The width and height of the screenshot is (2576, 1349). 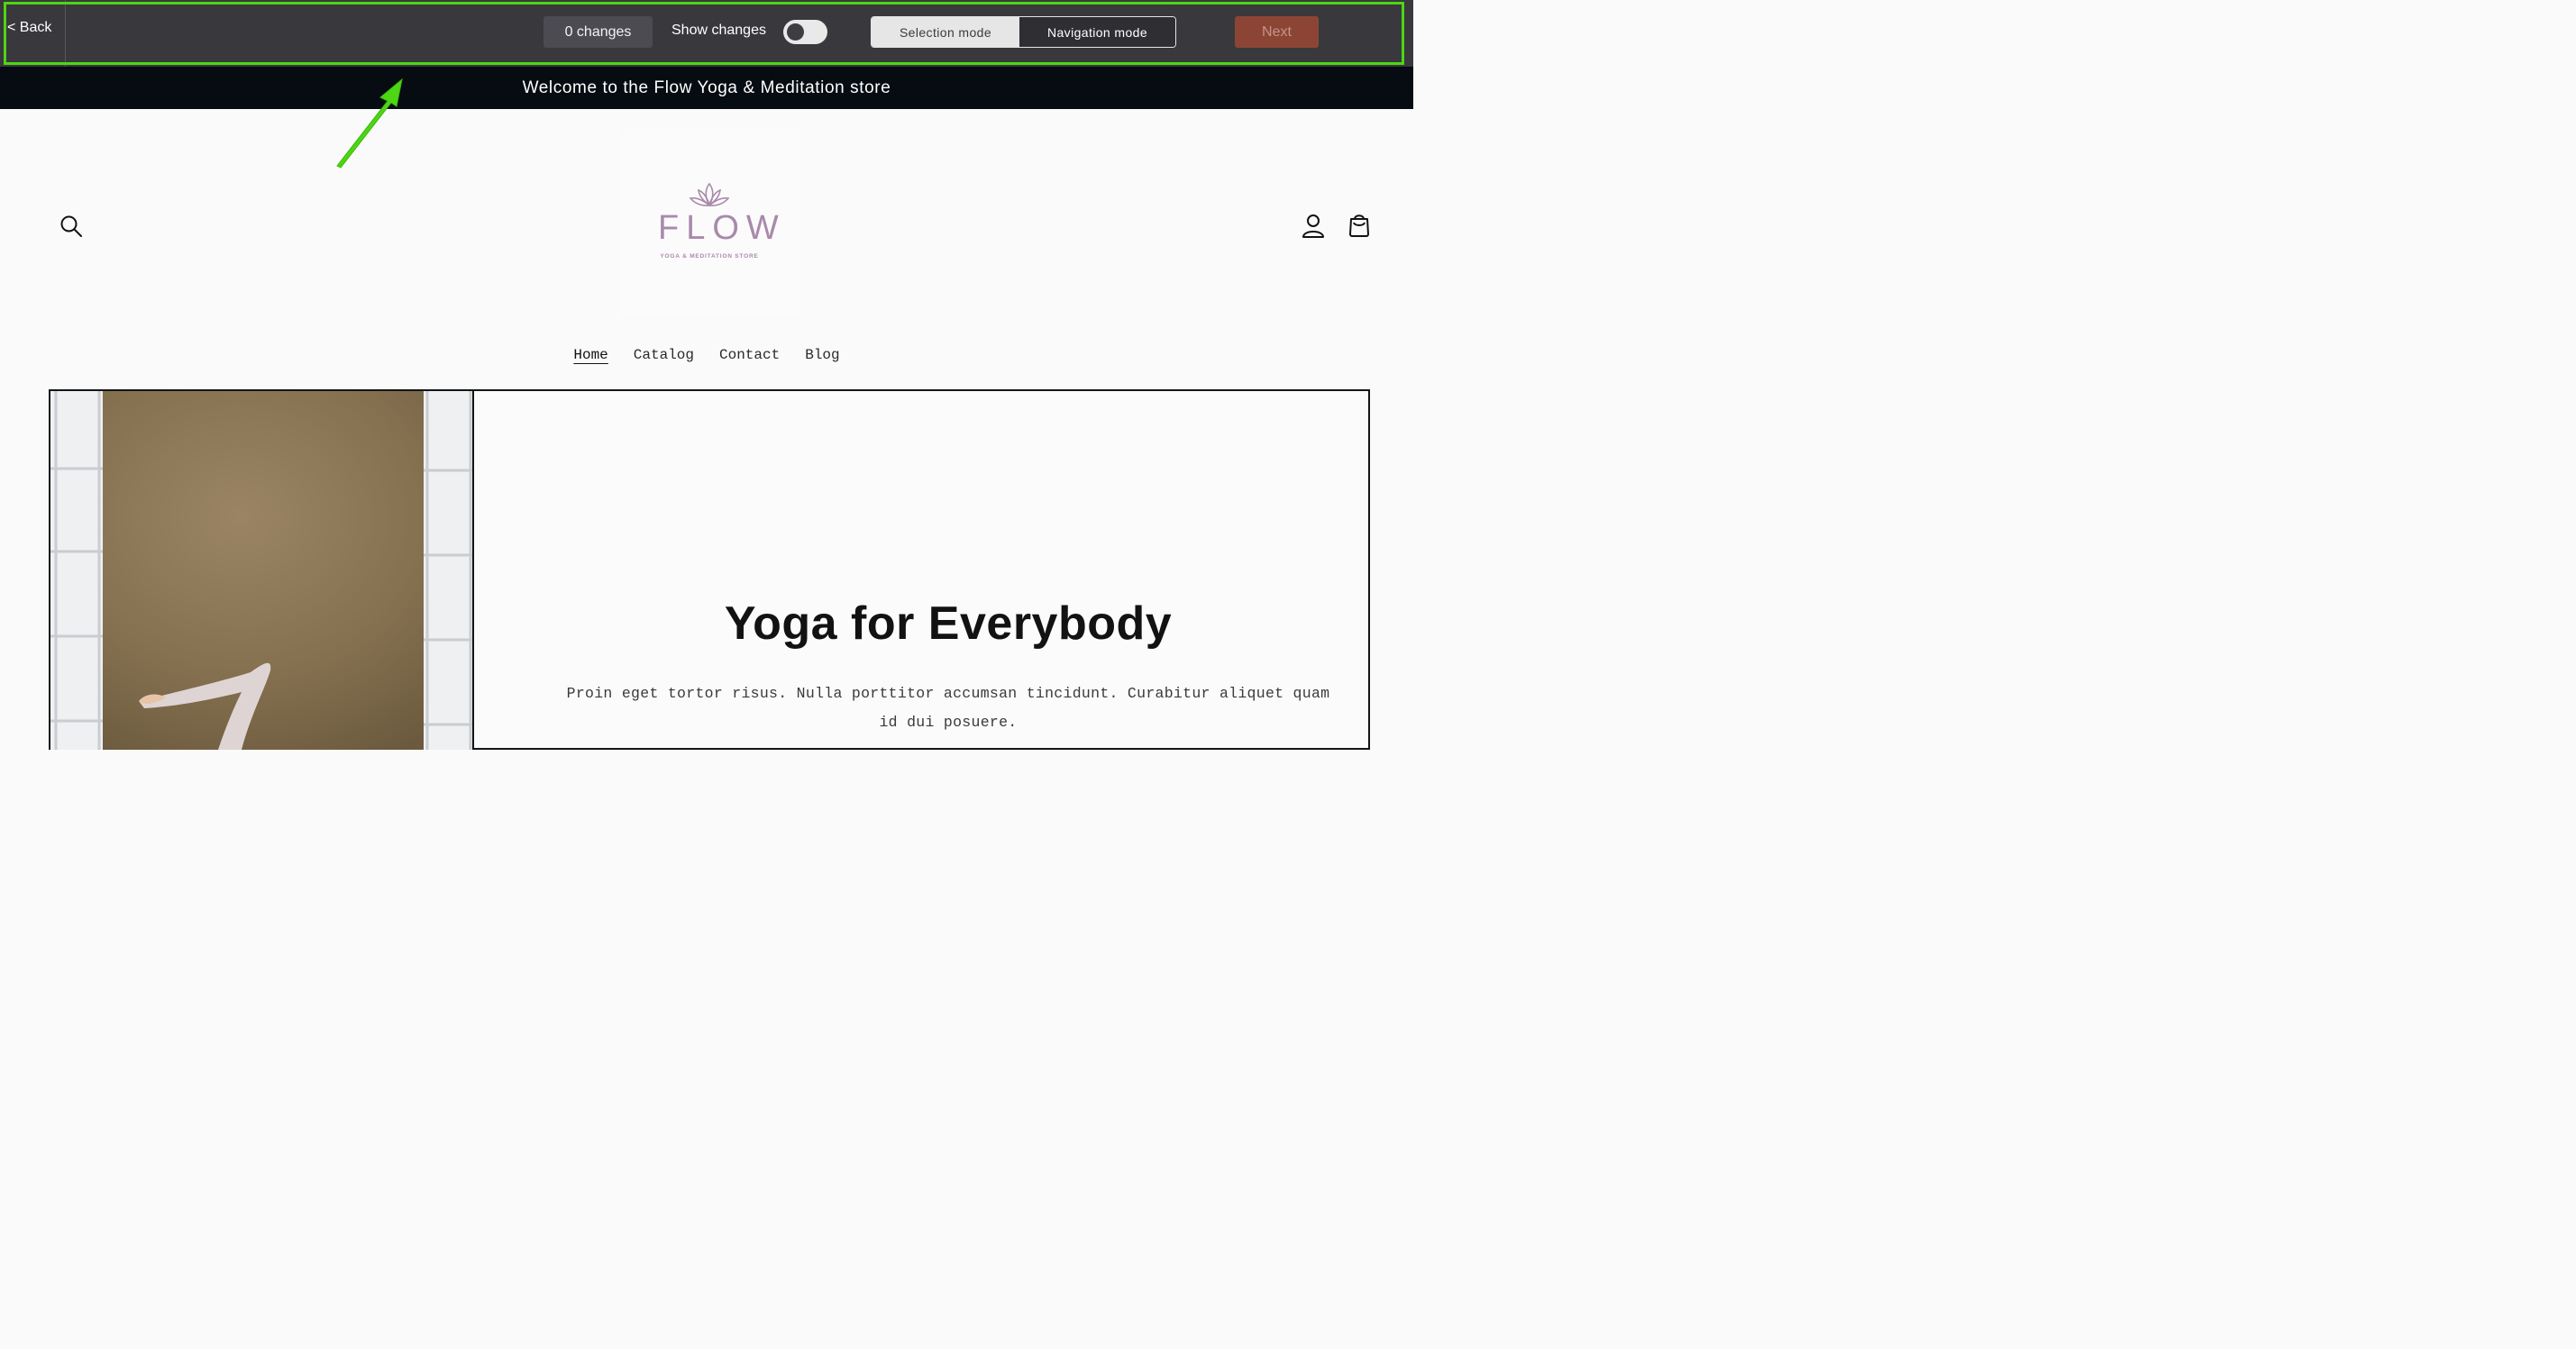 What do you see at coordinates (1313, 226) in the screenshot?
I see `account-icon` at bounding box center [1313, 226].